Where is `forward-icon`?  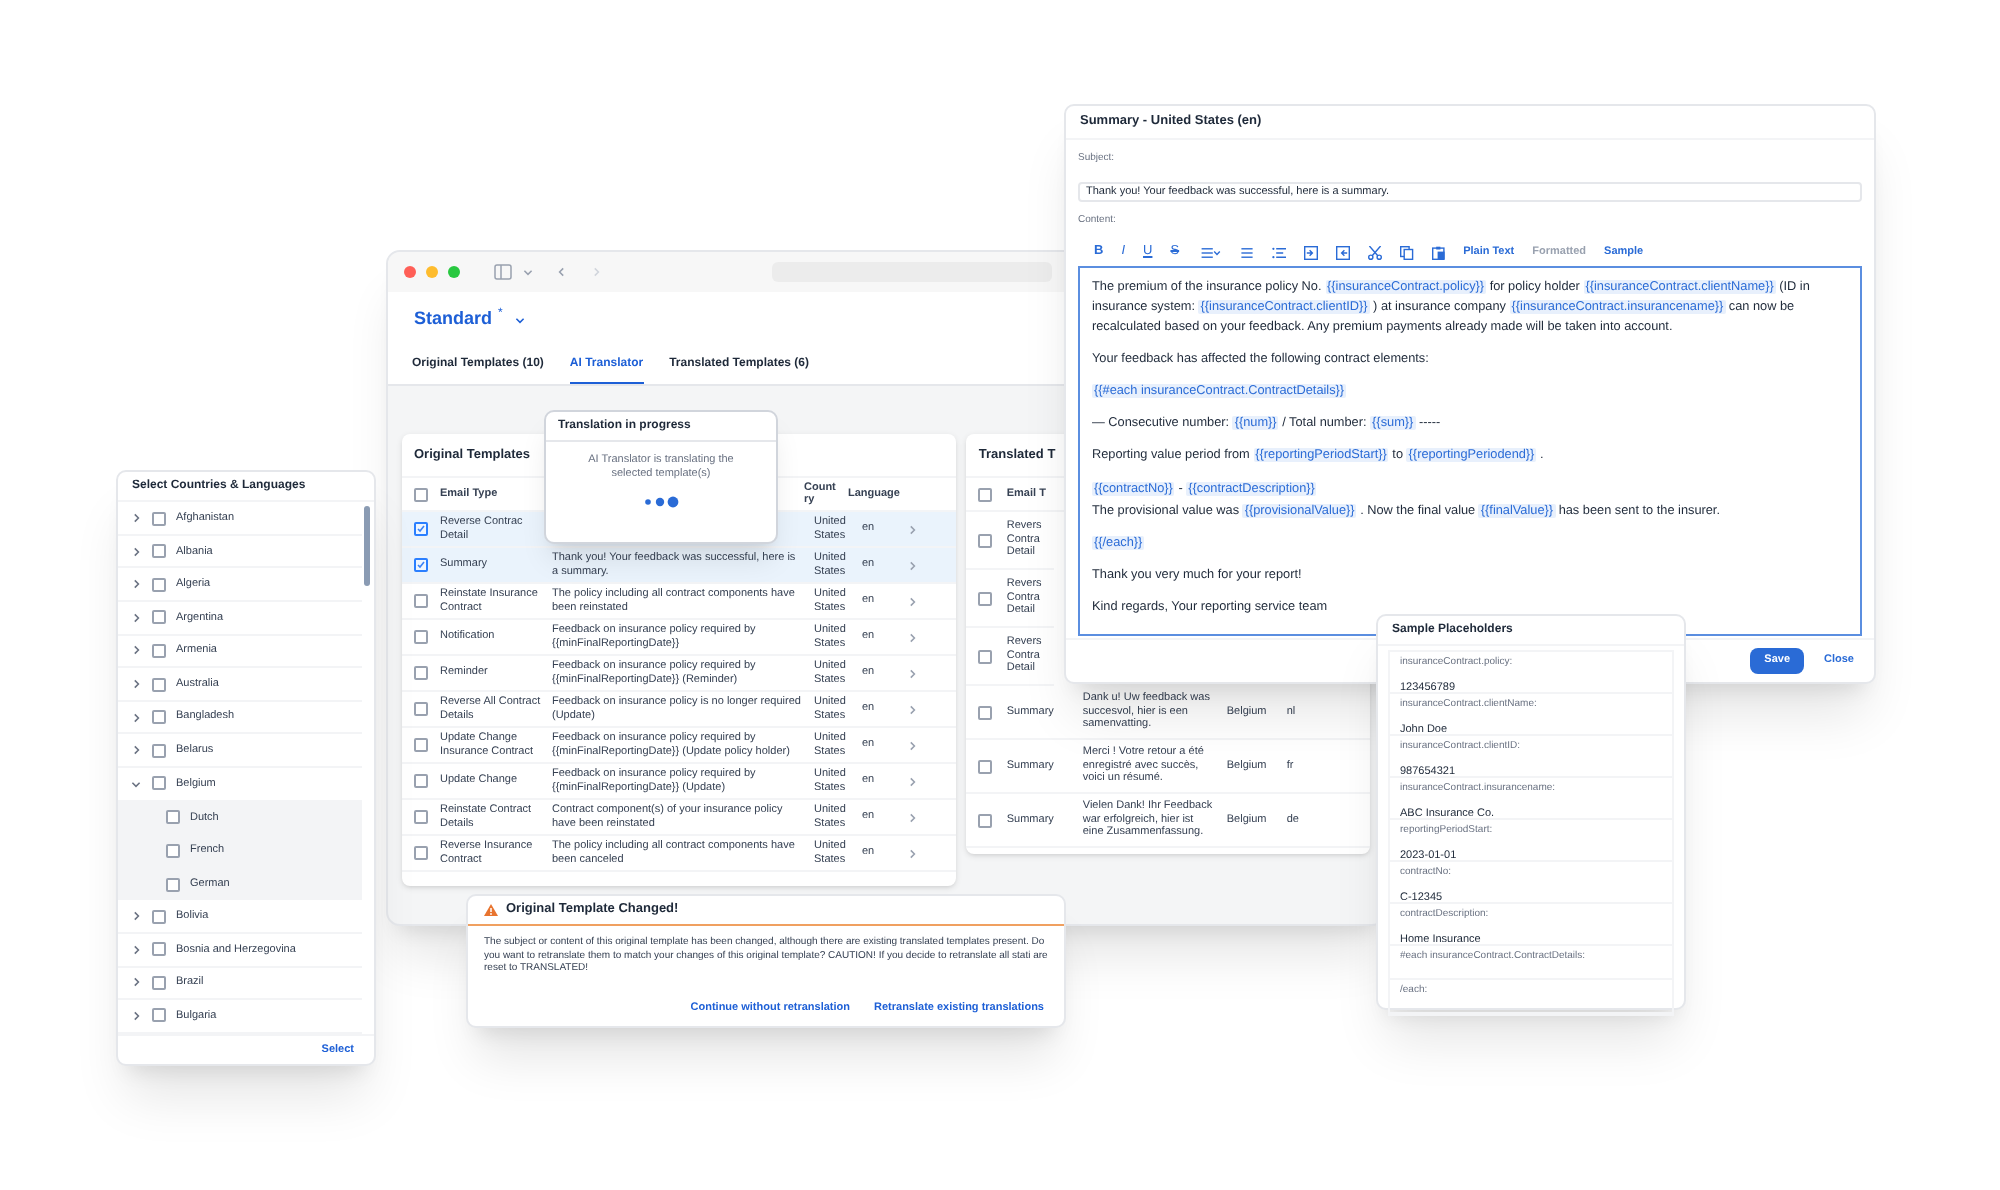
forward-icon is located at coordinates (596, 272).